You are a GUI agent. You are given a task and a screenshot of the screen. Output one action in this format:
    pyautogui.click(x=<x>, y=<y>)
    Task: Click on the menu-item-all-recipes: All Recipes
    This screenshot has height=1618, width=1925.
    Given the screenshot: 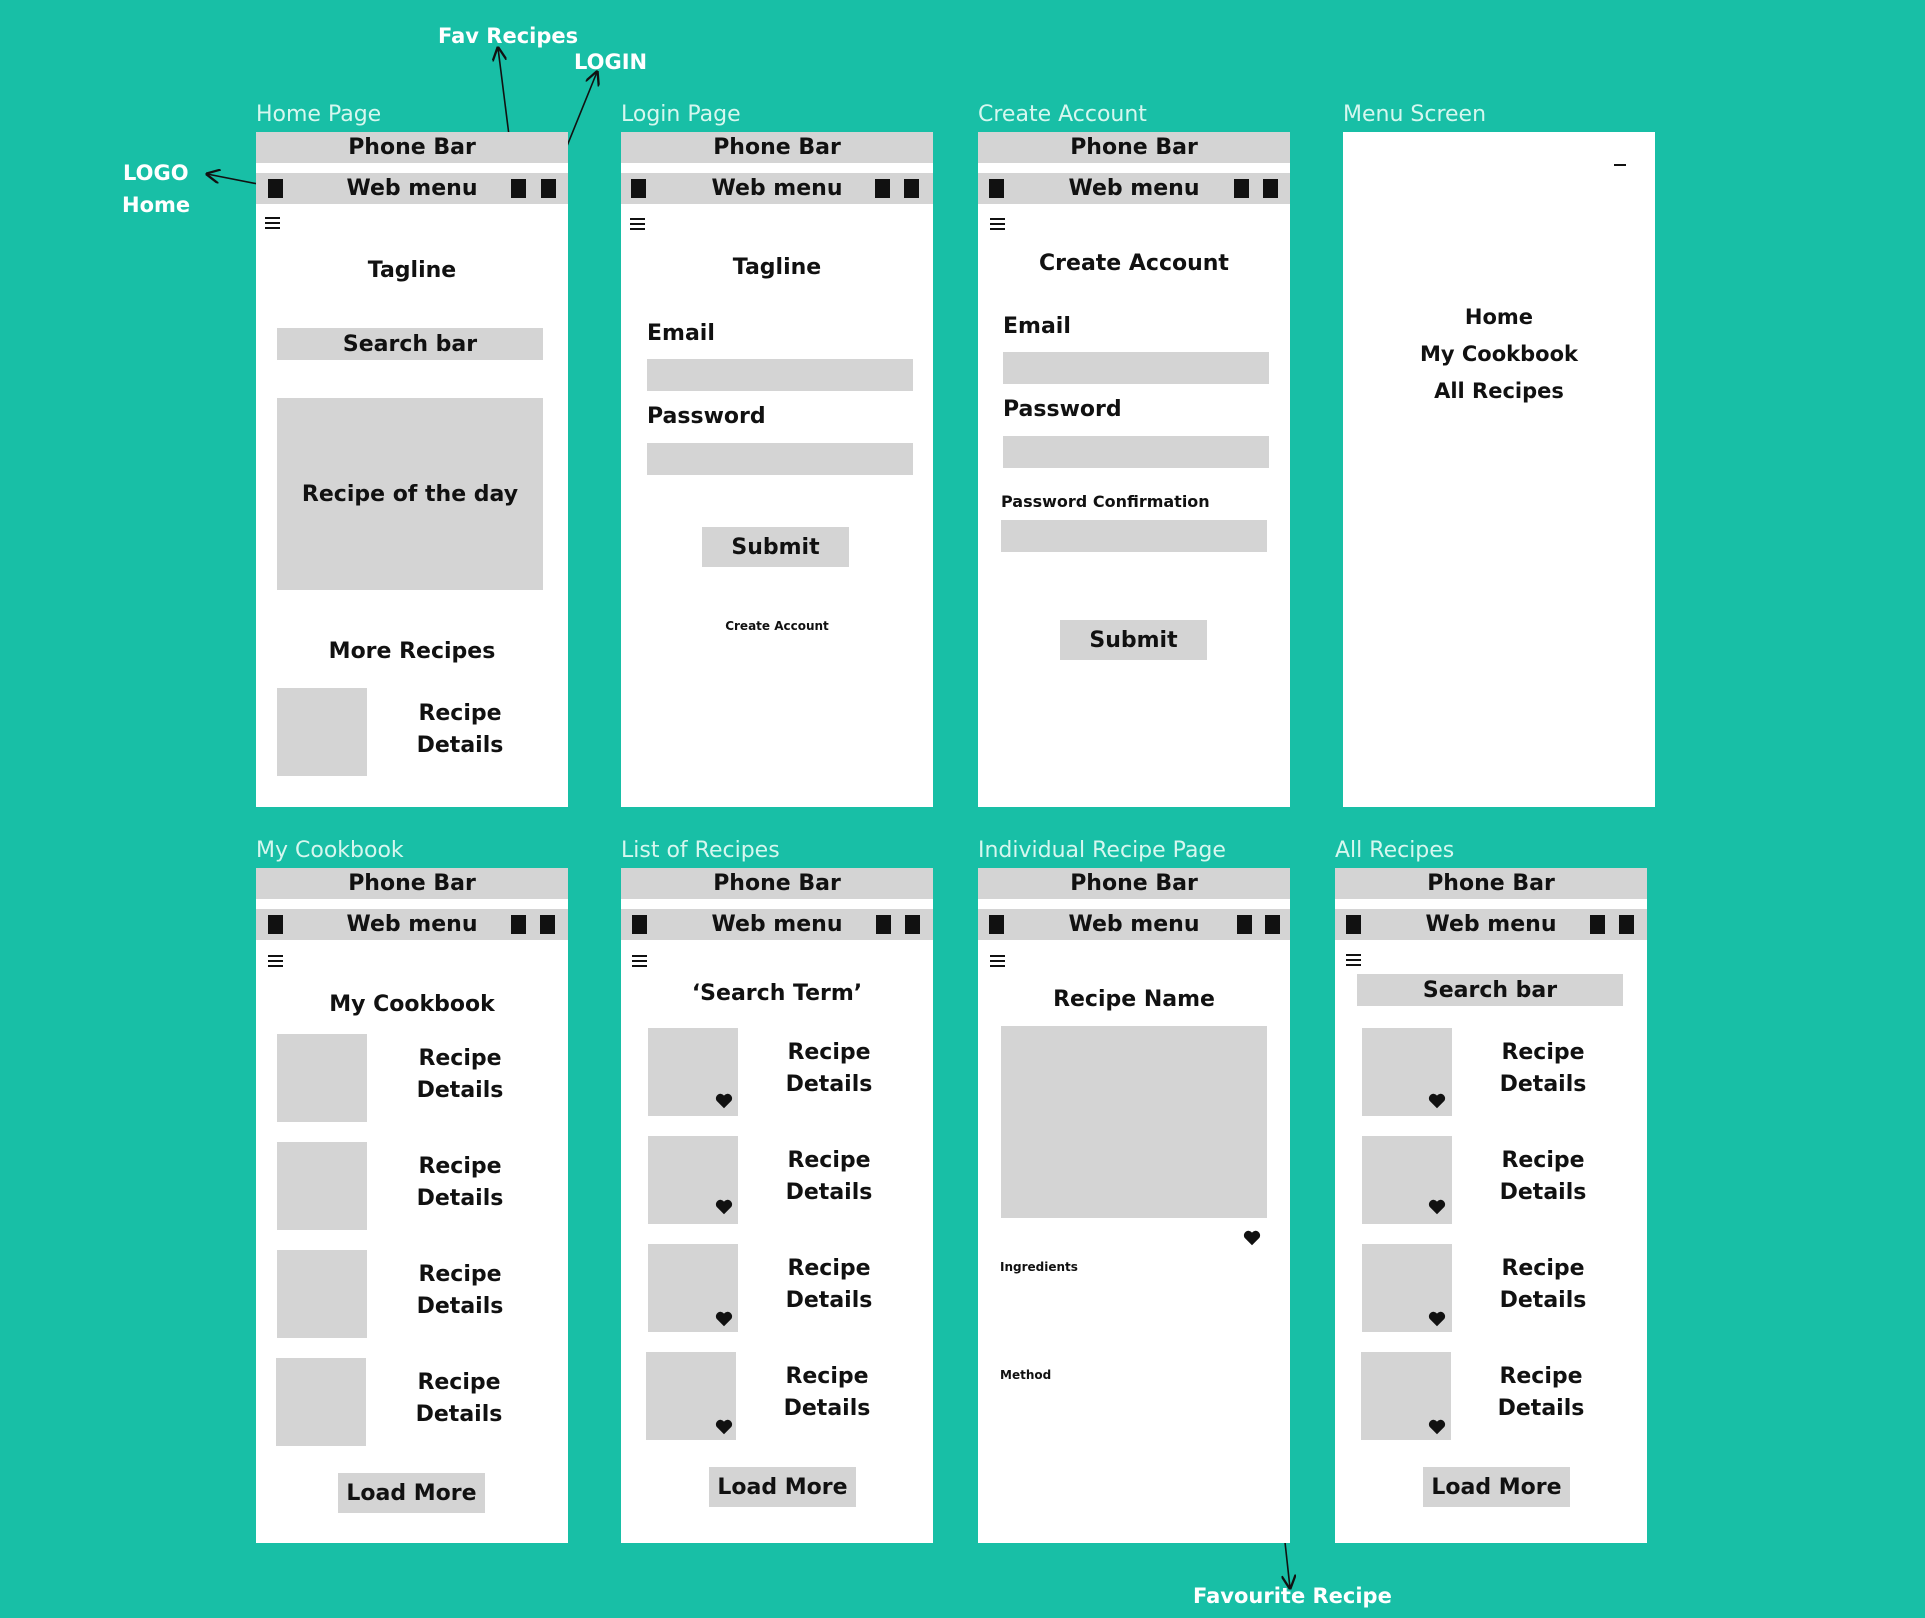 What is the action you would take?
    pyautogui.click(x=1499, y=391)
    